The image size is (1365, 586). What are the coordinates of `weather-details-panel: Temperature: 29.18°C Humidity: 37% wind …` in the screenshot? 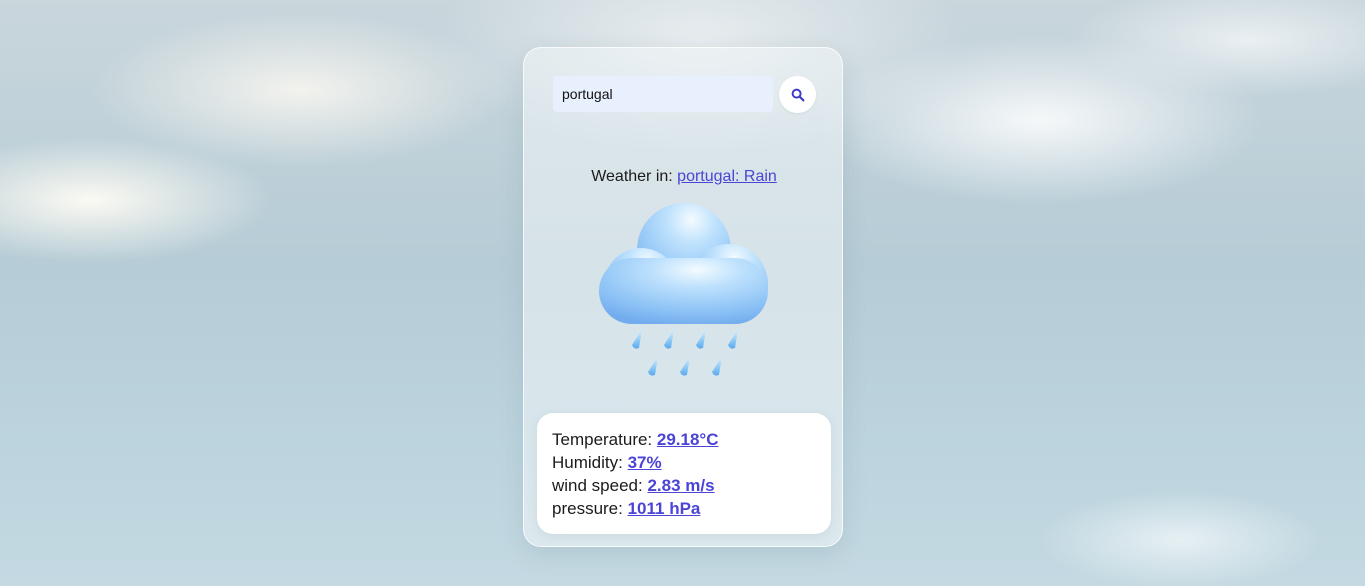 It's located at (684, 473).